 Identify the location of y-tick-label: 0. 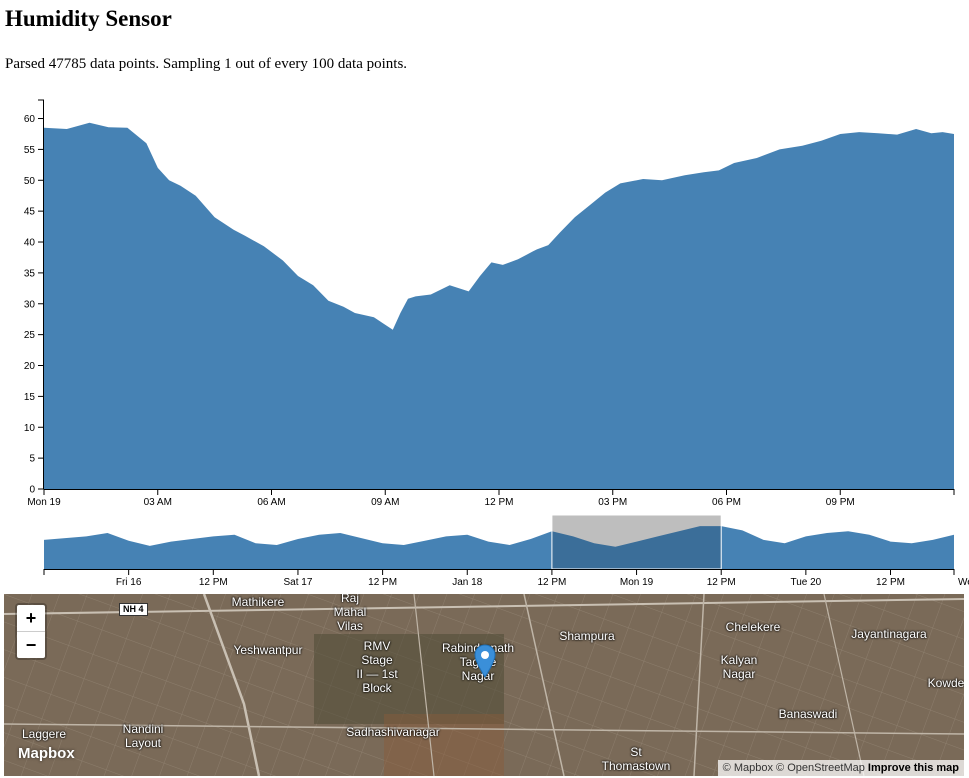
(32, 490).